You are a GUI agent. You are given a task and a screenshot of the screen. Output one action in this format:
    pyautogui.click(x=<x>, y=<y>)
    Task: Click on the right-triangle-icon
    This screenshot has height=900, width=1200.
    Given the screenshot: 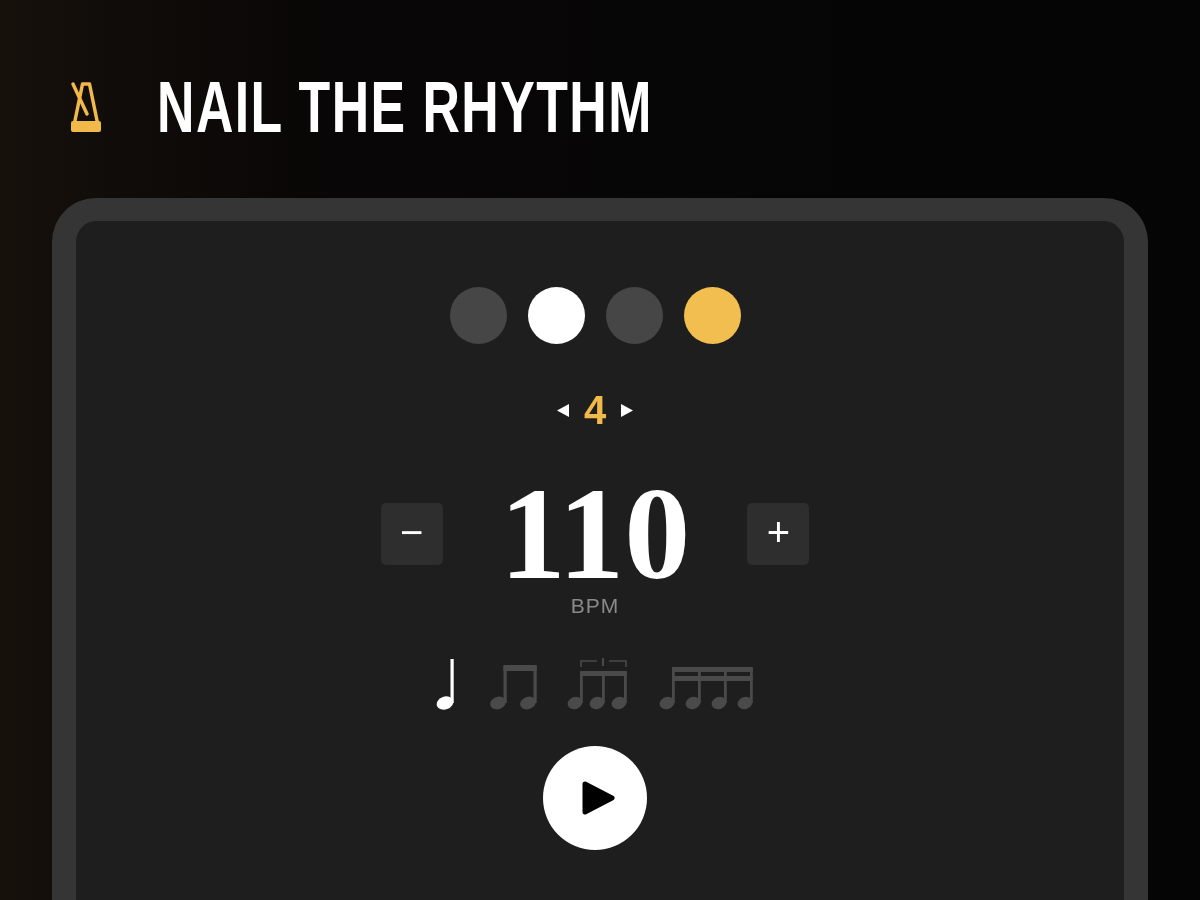 What is the action you would take?
    pyautogui.click(x=627, y=410)
    